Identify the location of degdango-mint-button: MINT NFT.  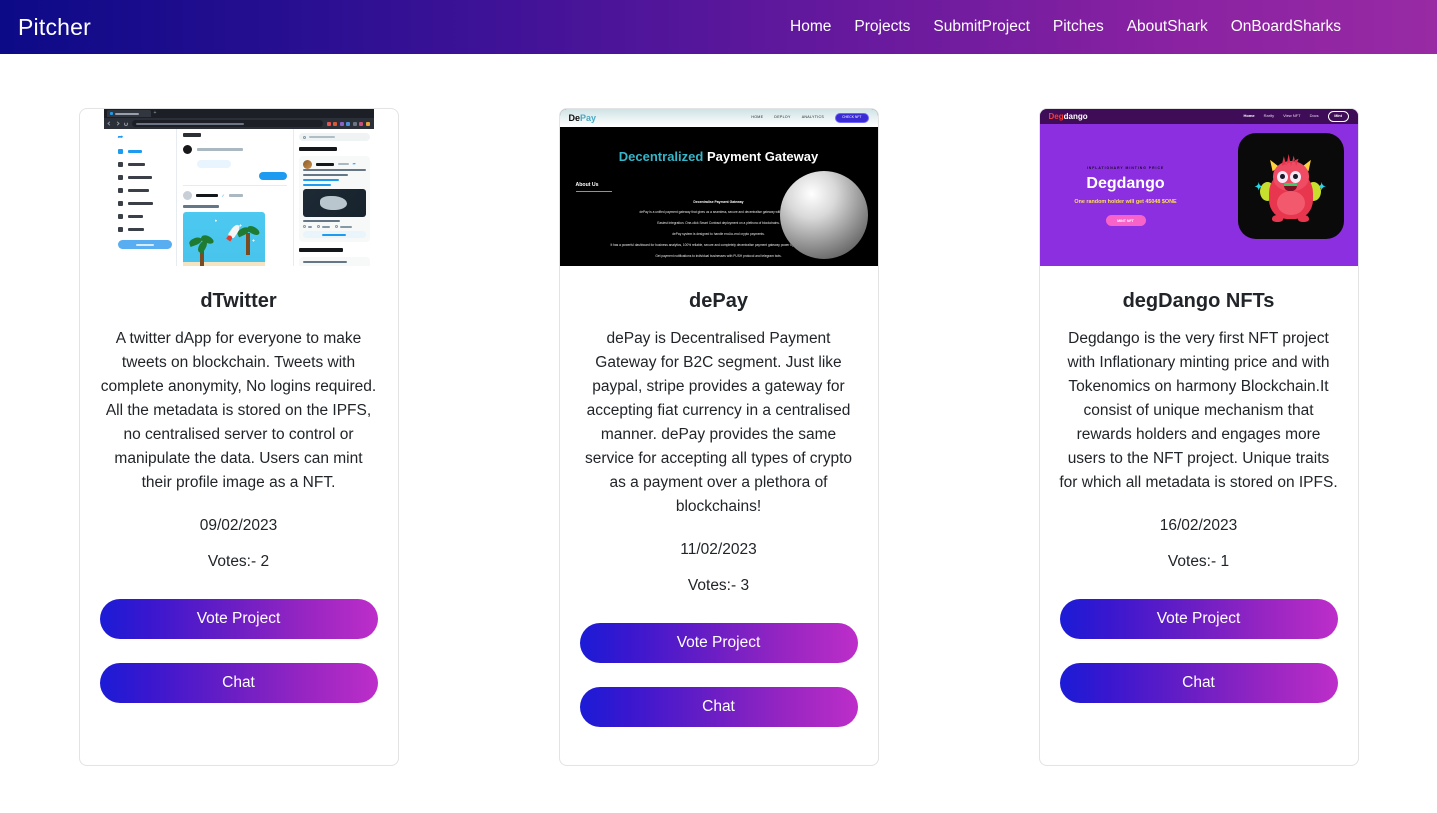
(1125, 221).